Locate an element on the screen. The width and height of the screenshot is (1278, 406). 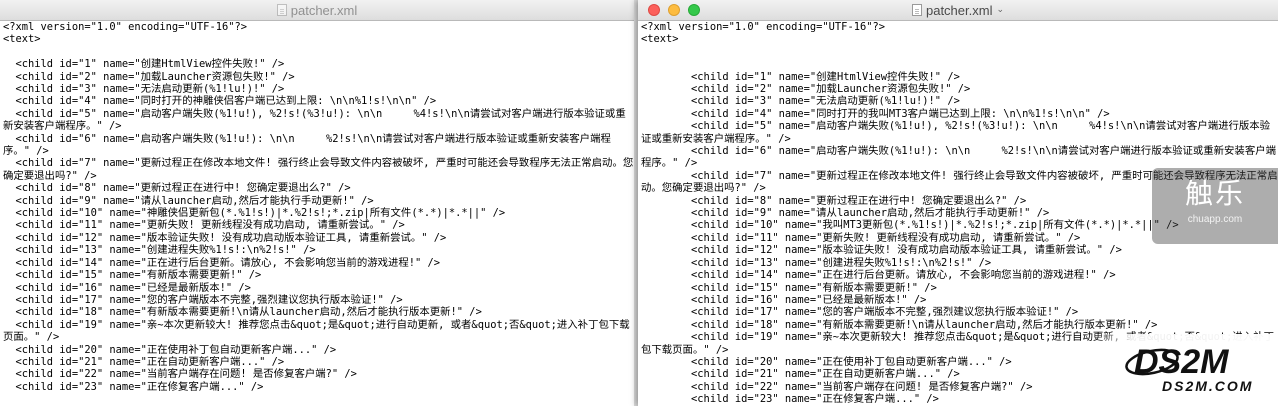
title-chevron-icon: ⌄ is located at coordinates (1000, 10).